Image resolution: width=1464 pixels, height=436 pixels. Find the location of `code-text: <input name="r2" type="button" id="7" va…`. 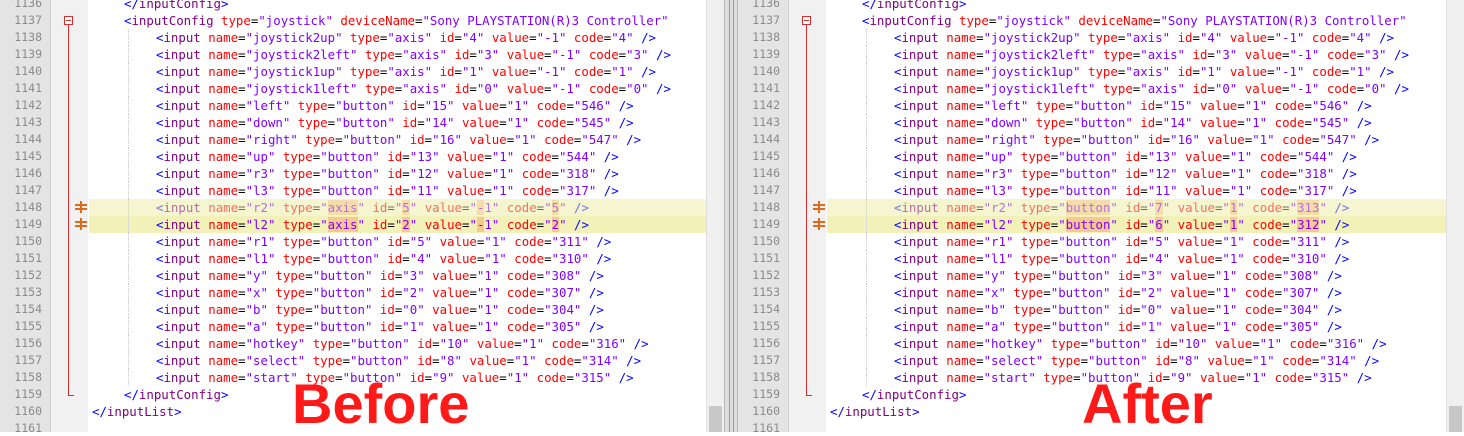

code-text: <input name="r2" type="button" id="7" va… is located at coordinates (1121, 207).